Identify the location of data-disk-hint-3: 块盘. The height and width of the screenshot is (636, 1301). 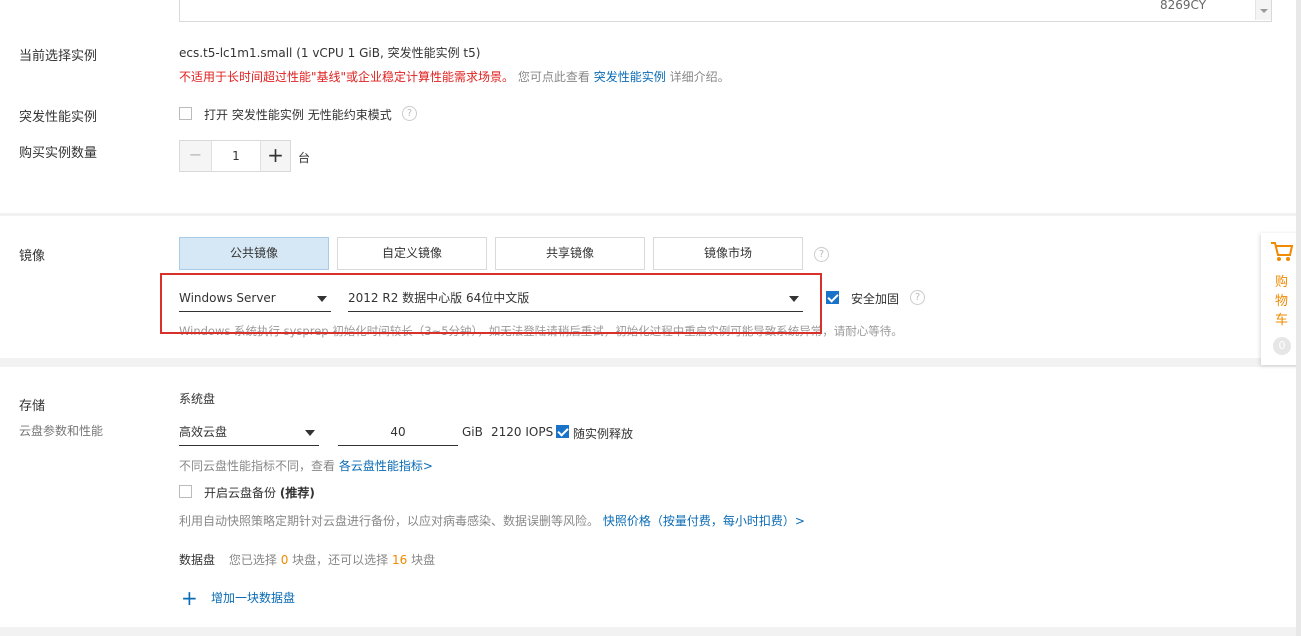
(423, 560).